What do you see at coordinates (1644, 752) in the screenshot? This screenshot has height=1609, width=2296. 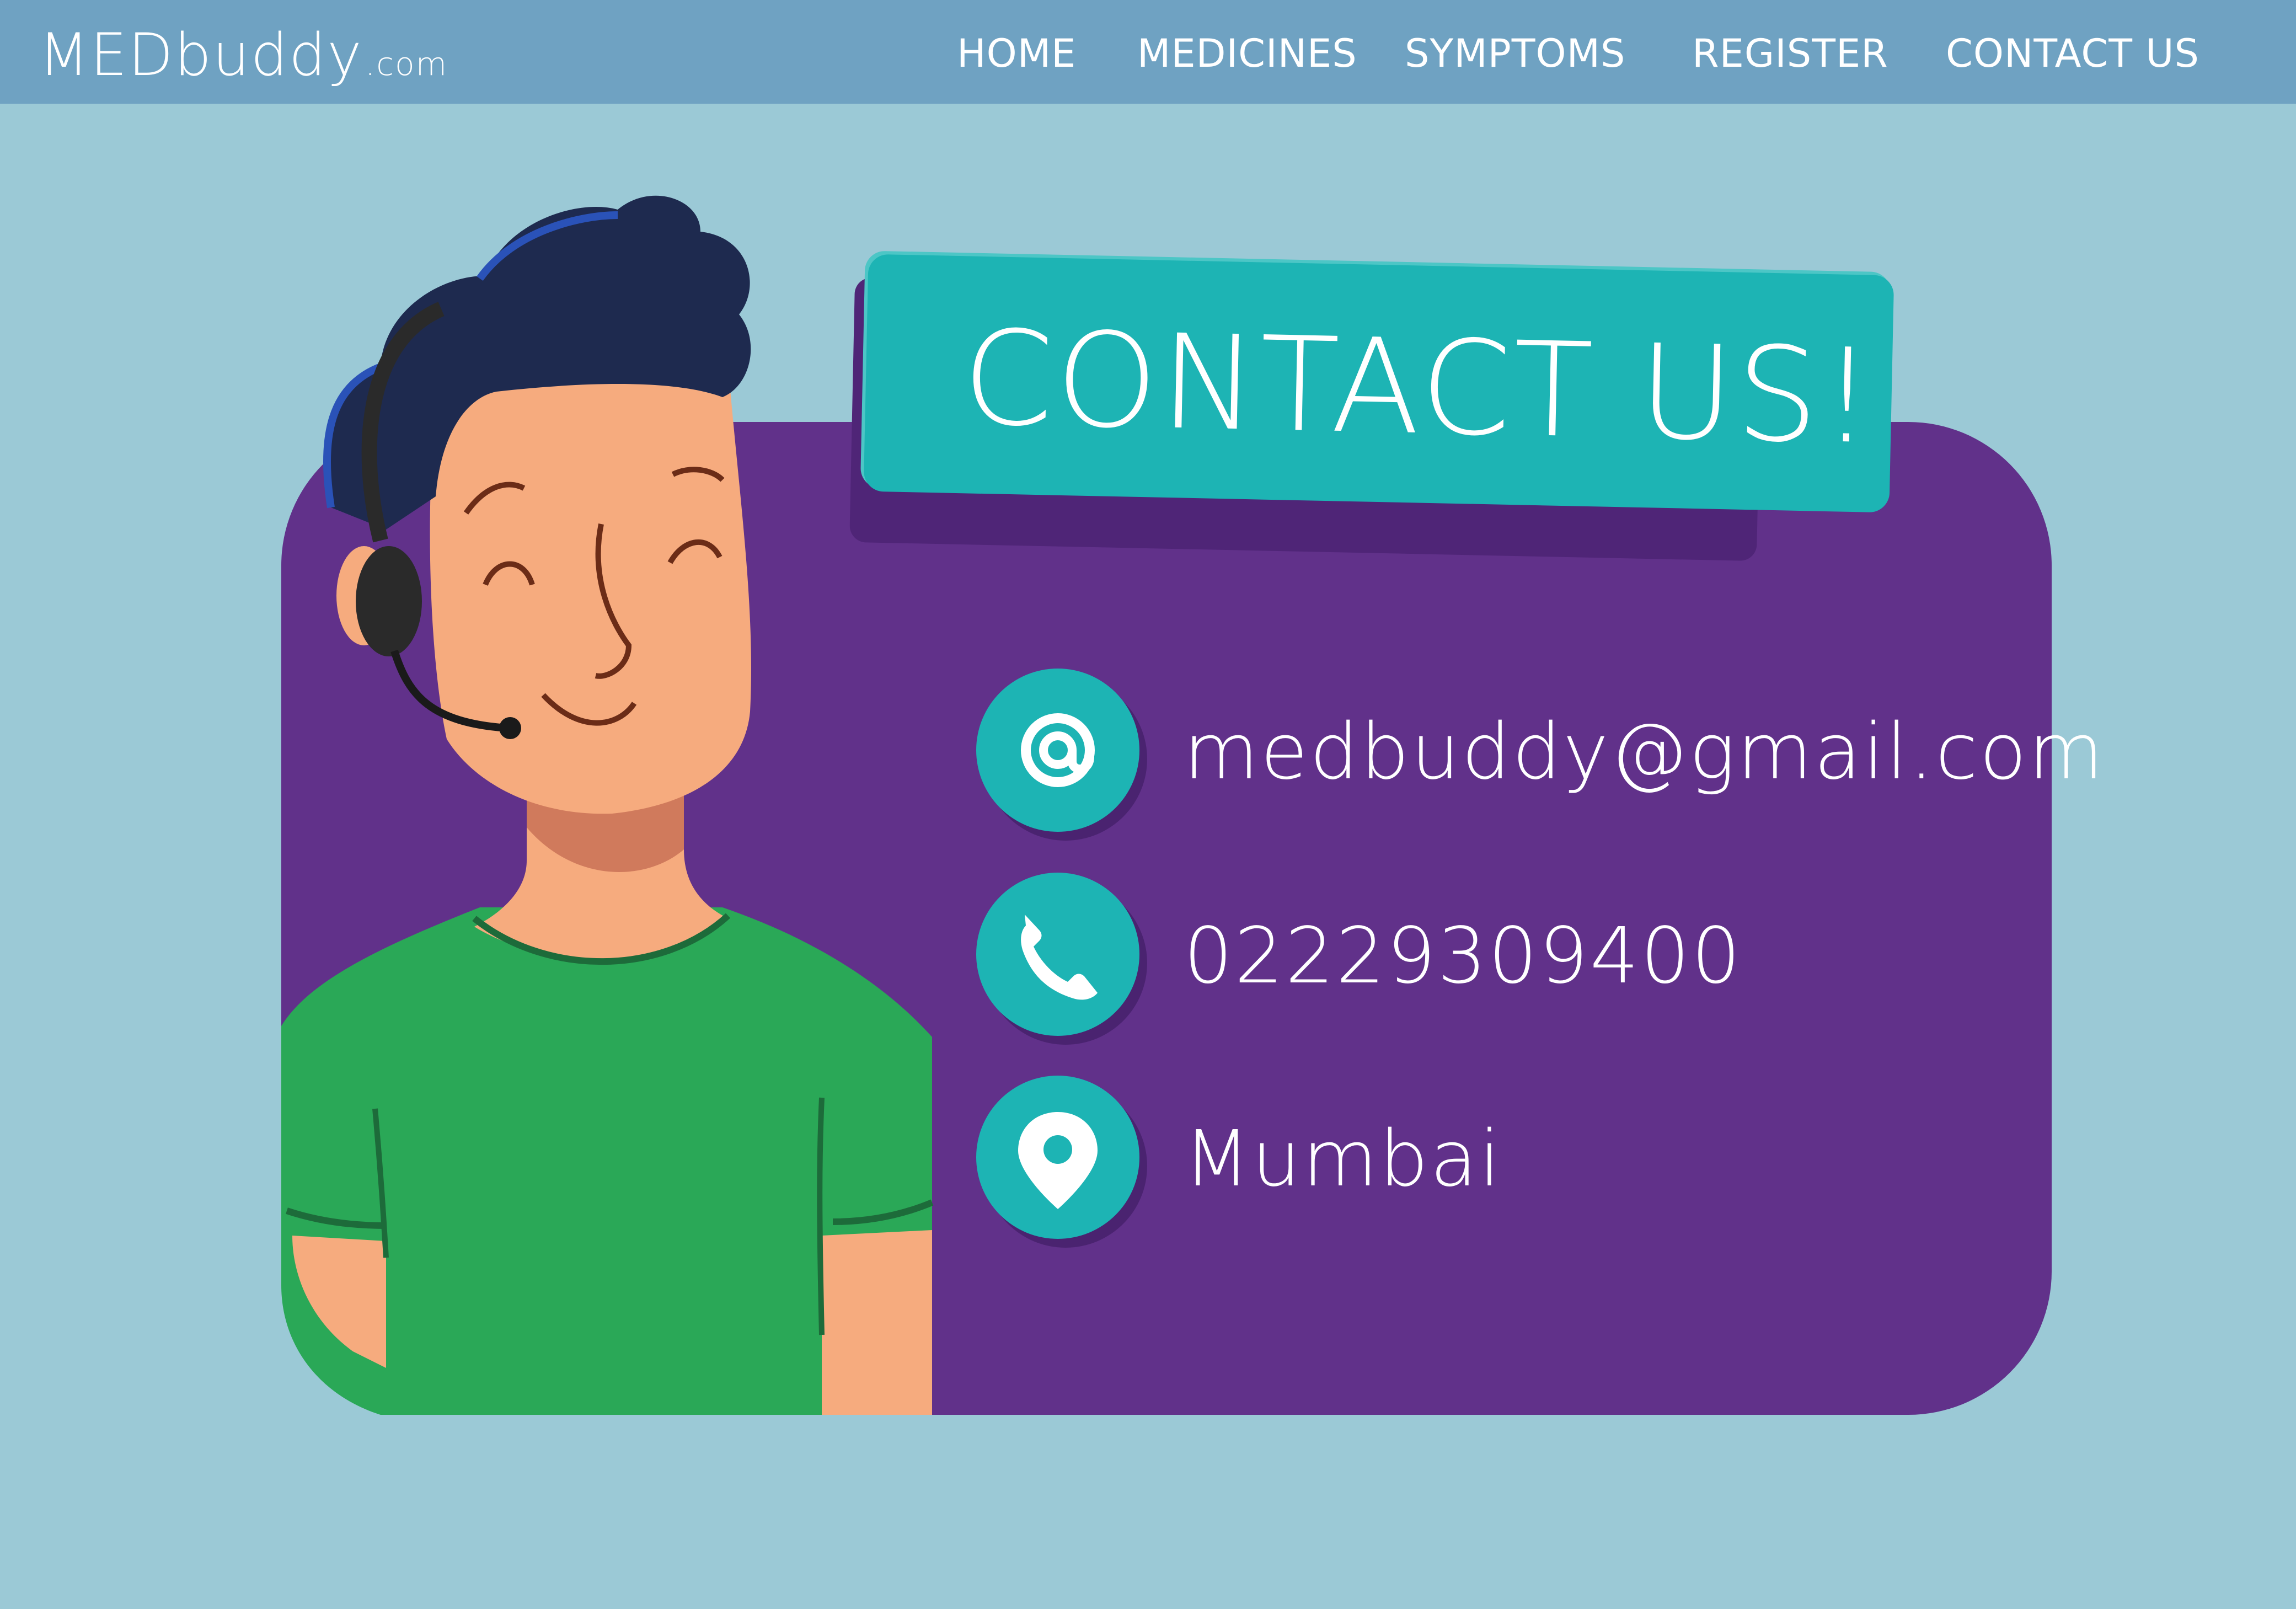 I see `email-text: medbuddy@gmail.com` at bounding box center [1644, 752].